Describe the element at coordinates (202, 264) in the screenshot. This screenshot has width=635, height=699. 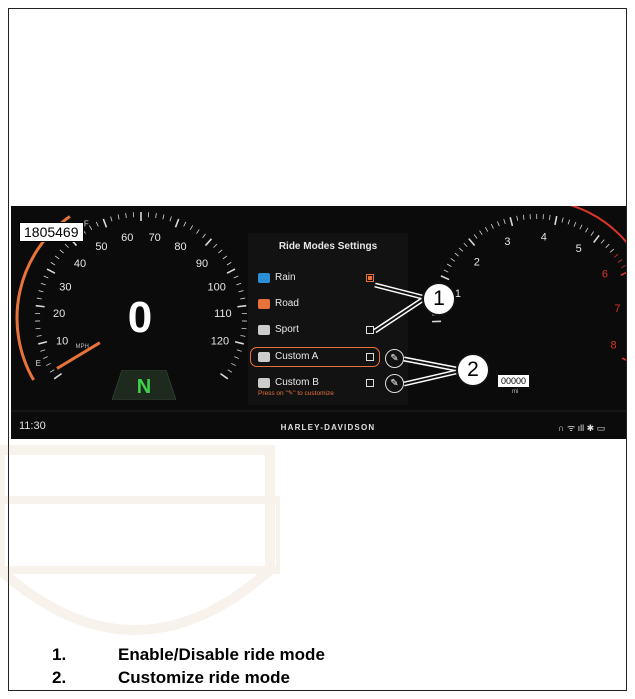
I see `speed-tick-label: 90` at that location.